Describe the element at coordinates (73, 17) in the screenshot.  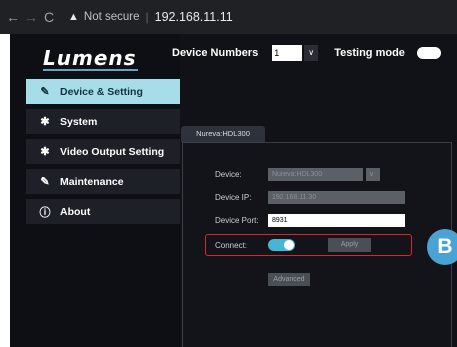
I see `warning-icon: ▲` at that location.